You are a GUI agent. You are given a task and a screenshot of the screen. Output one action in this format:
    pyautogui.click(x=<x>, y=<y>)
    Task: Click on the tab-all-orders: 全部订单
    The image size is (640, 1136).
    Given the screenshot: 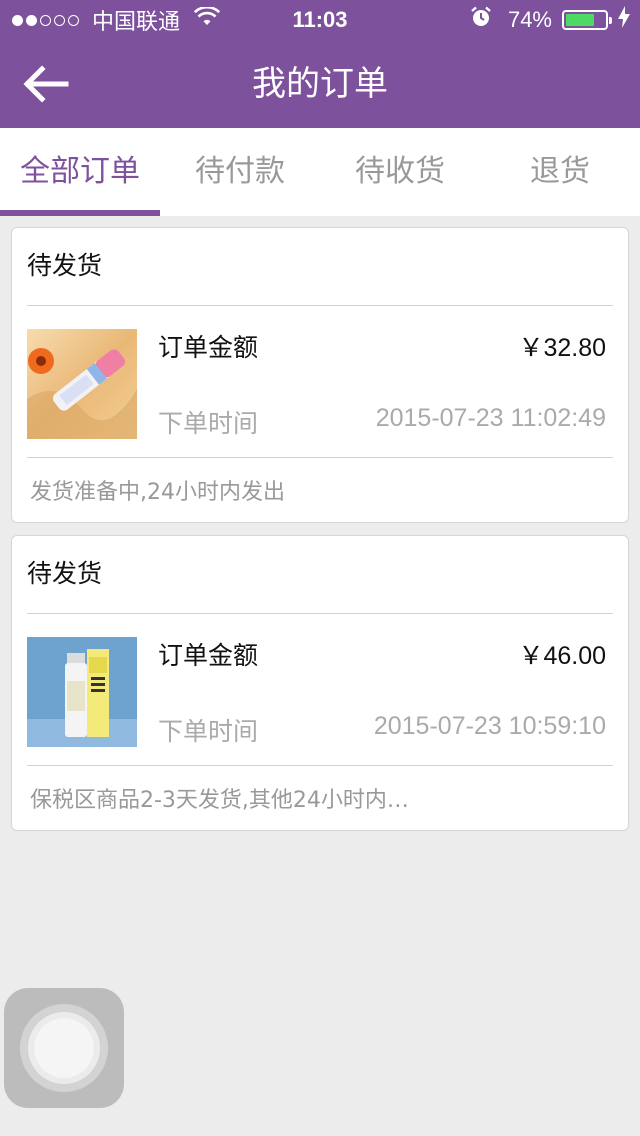 What is the action you would take?
    pyautogui.click(x=80, y=172)
    